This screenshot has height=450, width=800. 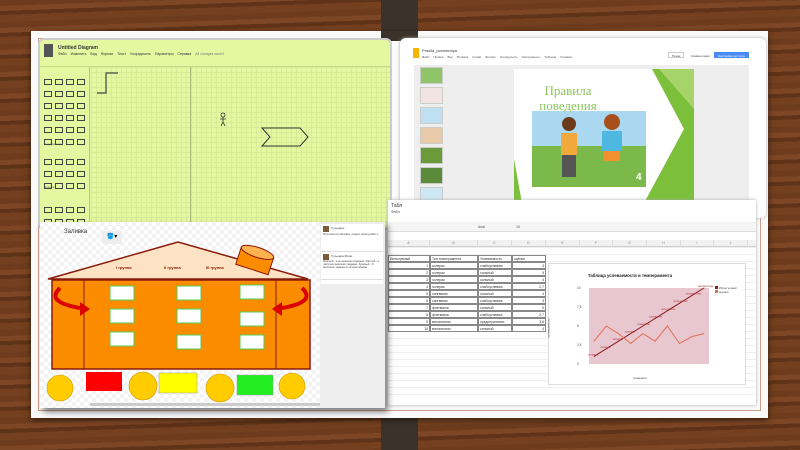 What do you see at coordinates (550, 57) in the screenshot?
I see `menu-item: Таблица` at bounding box center [550, 57].